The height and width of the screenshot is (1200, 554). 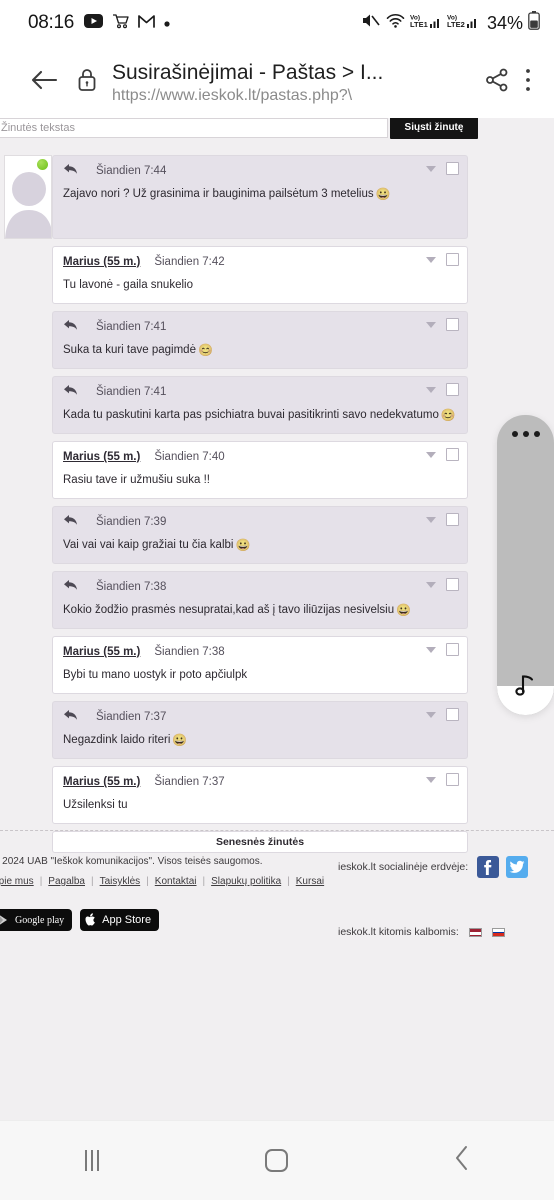 What do you see at coordinates (131, 522) in the screenshot?
I see `message-timestamp: Šiandien 7:39` at bounding box center [131, 522].